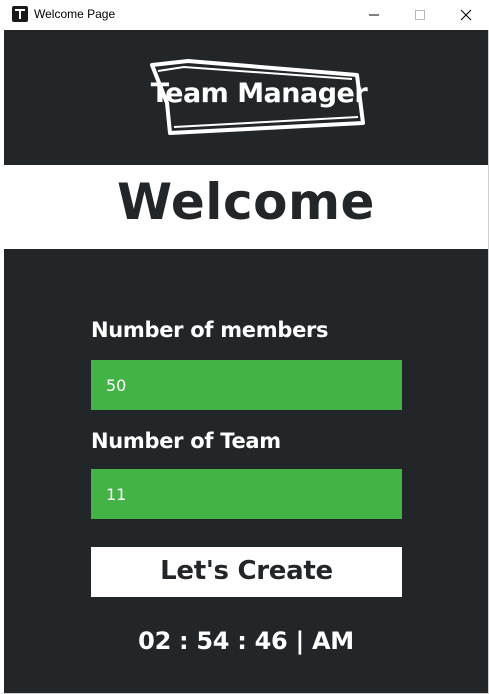 The height and width of the screenshot is (694, 489). I want to click on team-input, so click(246, 494).